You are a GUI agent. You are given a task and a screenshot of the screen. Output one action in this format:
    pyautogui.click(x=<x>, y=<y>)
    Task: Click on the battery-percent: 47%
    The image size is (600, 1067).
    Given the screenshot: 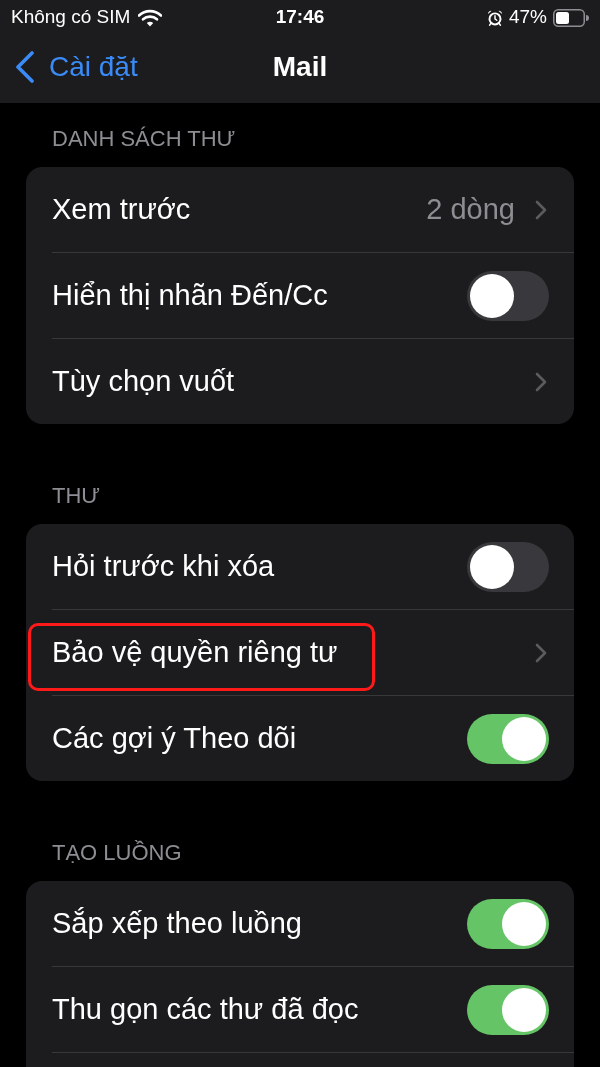 What is the action you would take?
    pyautogui.click(x=527, y=17)
    